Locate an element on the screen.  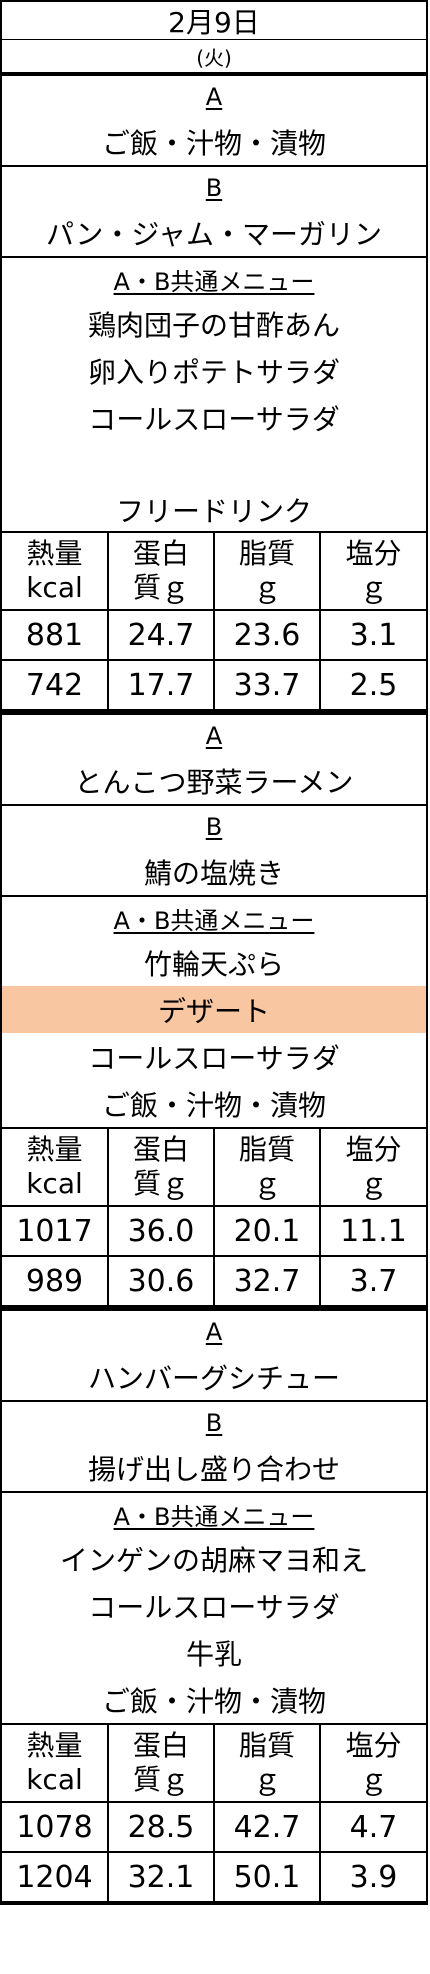
salt-value: 2.5 is located at coordinates (372, 685).